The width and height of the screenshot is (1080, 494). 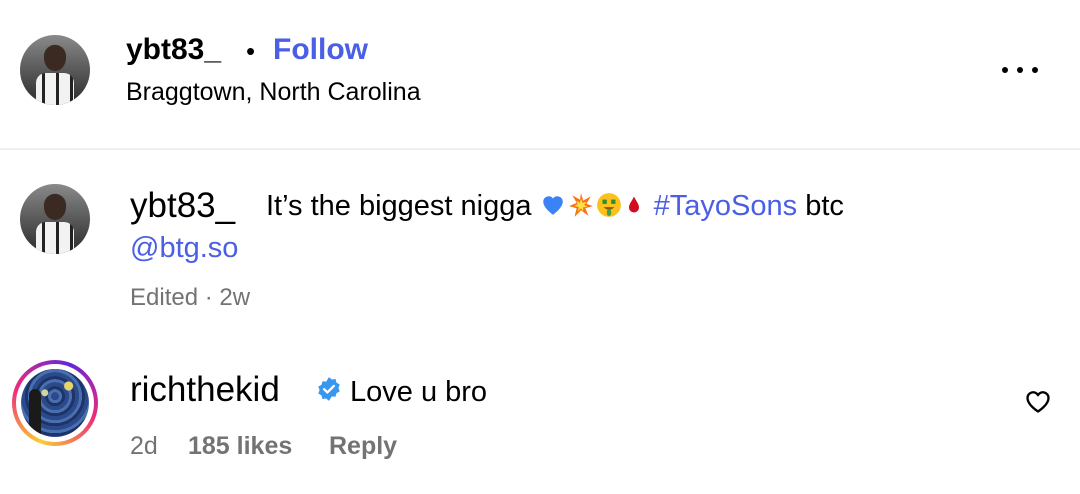 I want to click on caption-body-end: btc, so click(x=824, y=206).